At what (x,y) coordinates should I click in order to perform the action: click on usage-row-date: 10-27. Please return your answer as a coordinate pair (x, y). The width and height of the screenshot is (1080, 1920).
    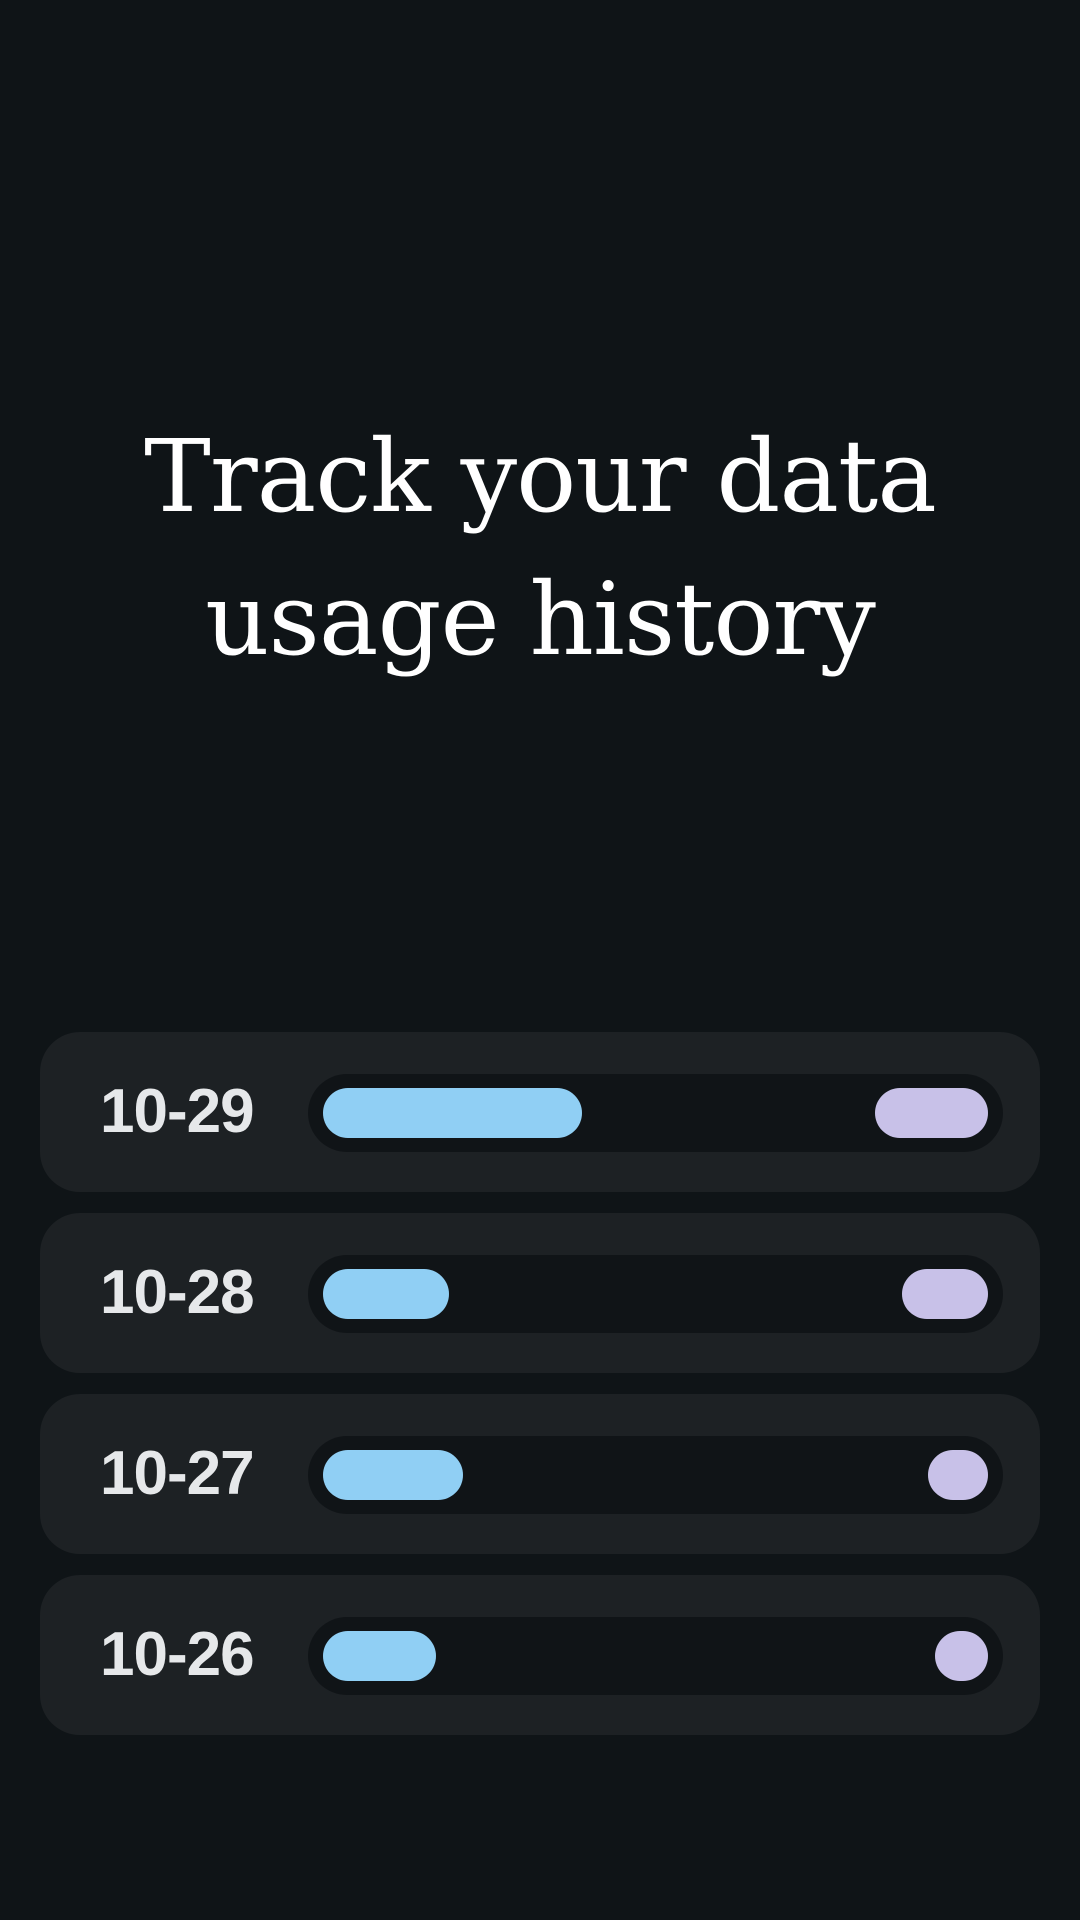
    Looking at the image, I should click on (177, 1473).